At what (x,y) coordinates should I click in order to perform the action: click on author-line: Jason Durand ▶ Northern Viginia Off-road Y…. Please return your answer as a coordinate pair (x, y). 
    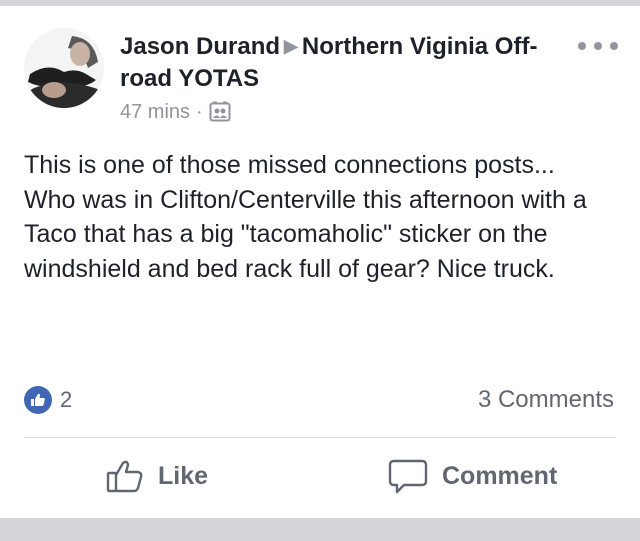
    Looking at the image, I should click on (345, 62).